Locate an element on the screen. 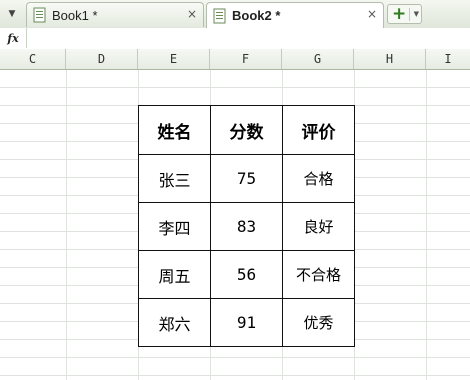 The width and height of the screenshot is (470, 380). cell-score: 56 is located at coordinates (246, 274).